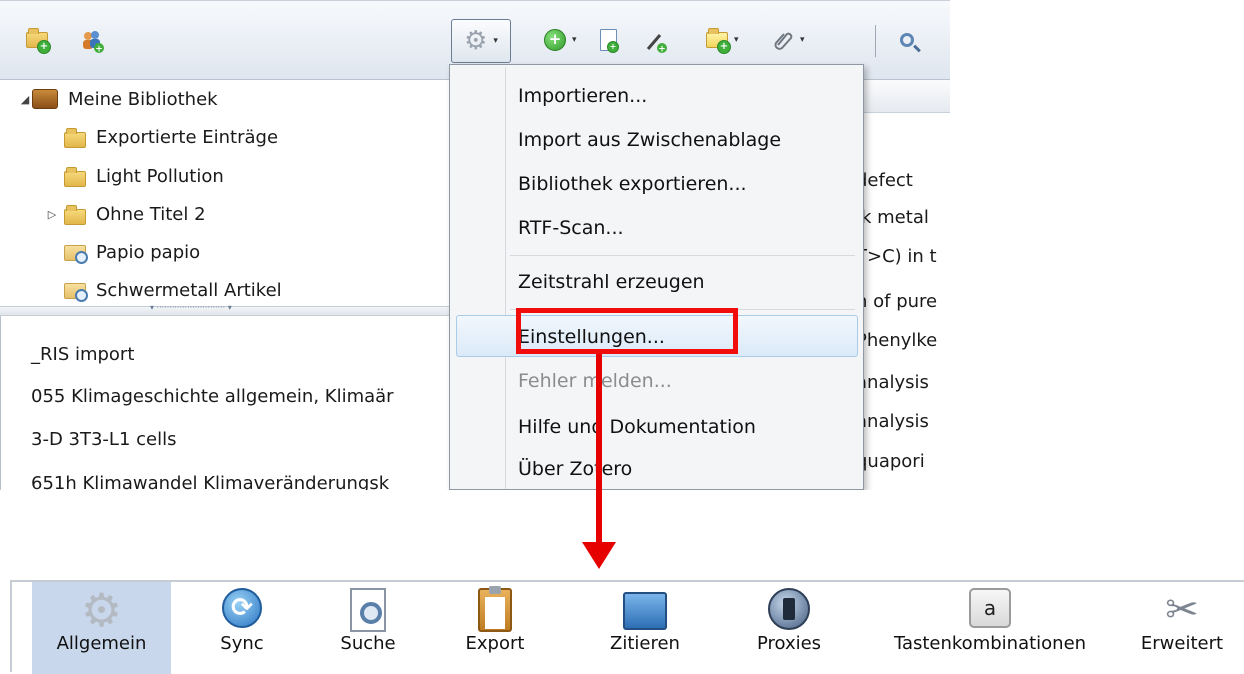 This screenshot has width=1244, height=674. Describe the element at coordinates (627, 331) in the screenshot. I see `highlight-box` at that location.